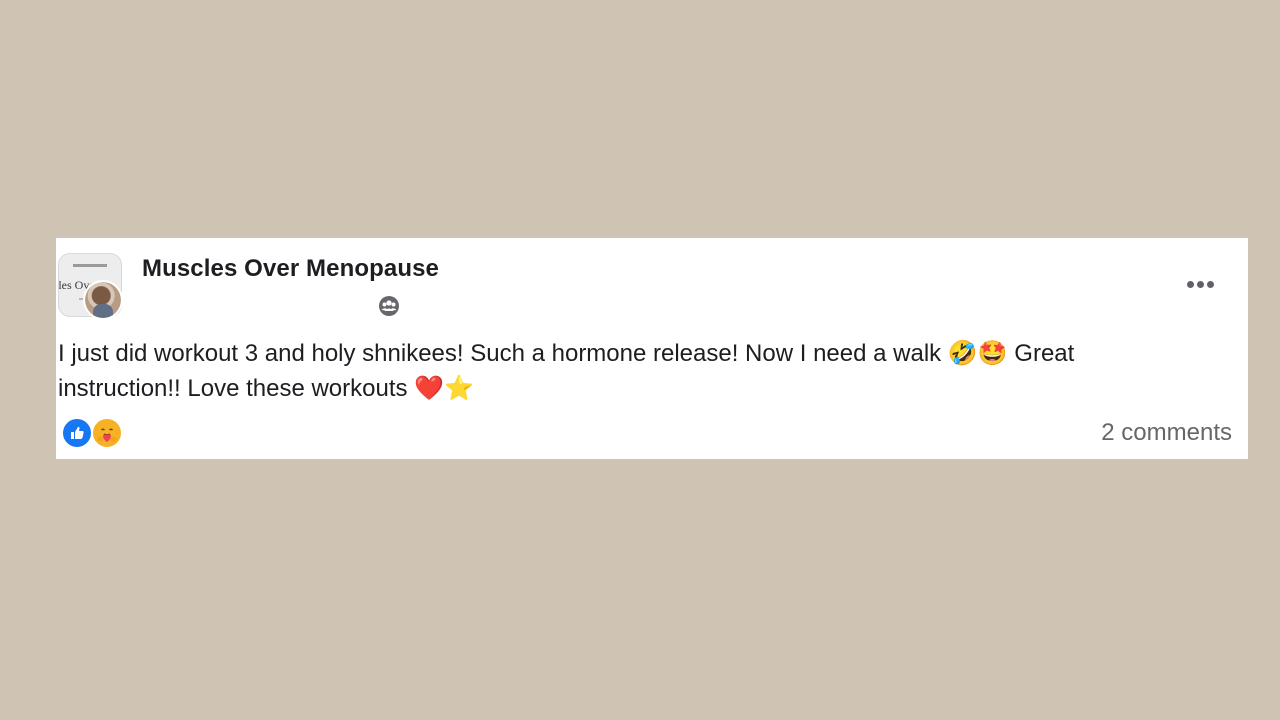  I want to click on post-text-line1-end: Great, so click(1041, 353).